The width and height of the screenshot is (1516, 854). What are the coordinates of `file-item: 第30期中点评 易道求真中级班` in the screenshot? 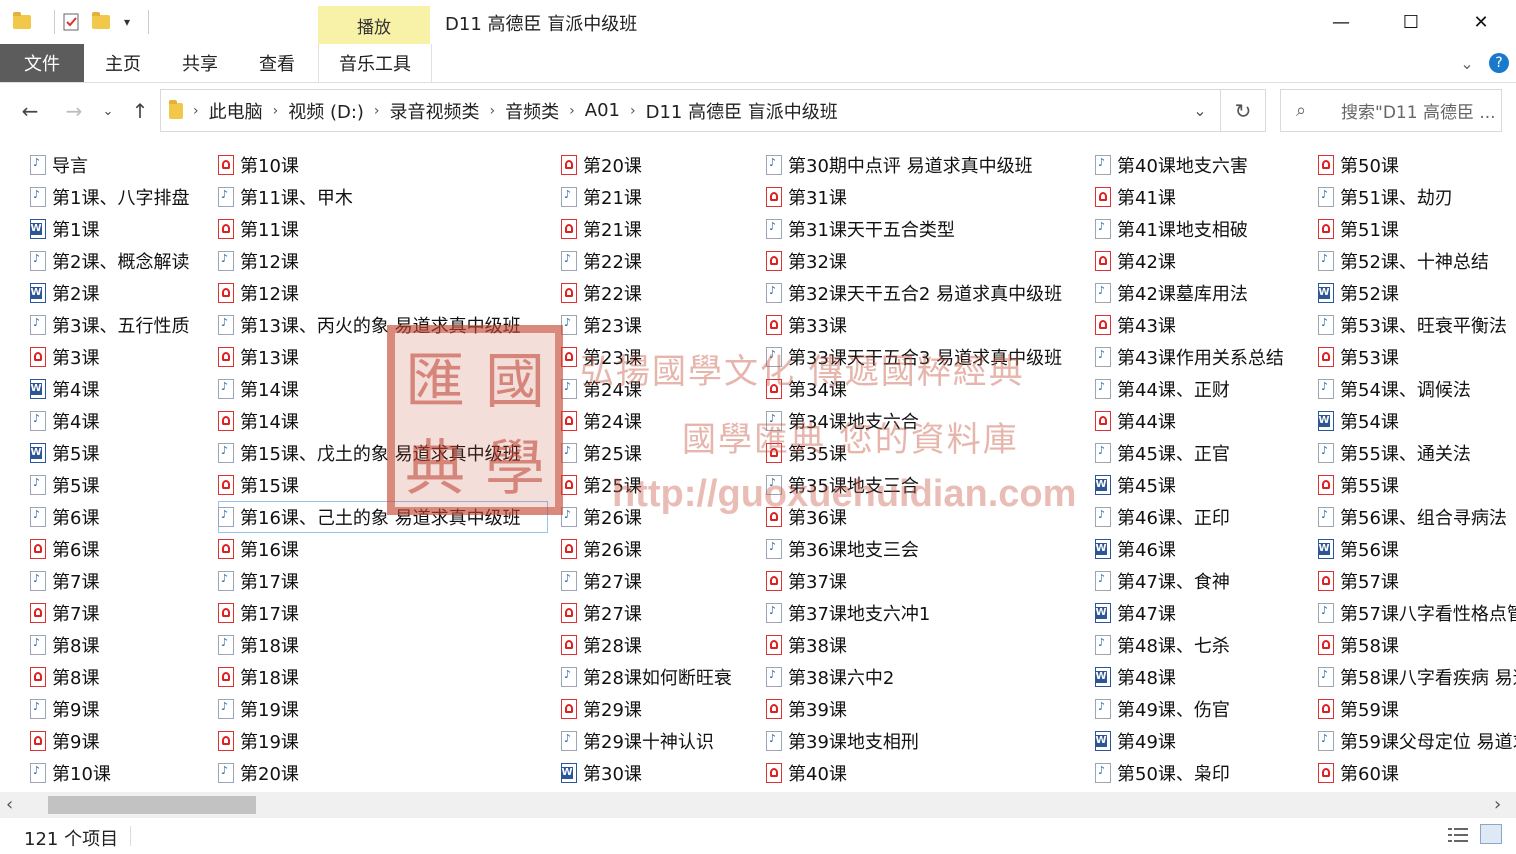 It's located at (926, 165).